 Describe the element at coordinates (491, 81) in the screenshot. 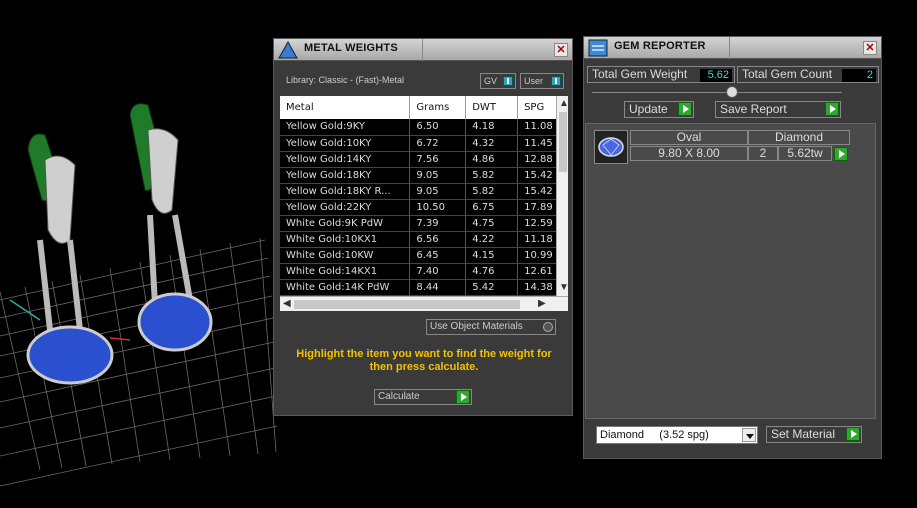

I see `gv-toggle-label: GV` at that location.